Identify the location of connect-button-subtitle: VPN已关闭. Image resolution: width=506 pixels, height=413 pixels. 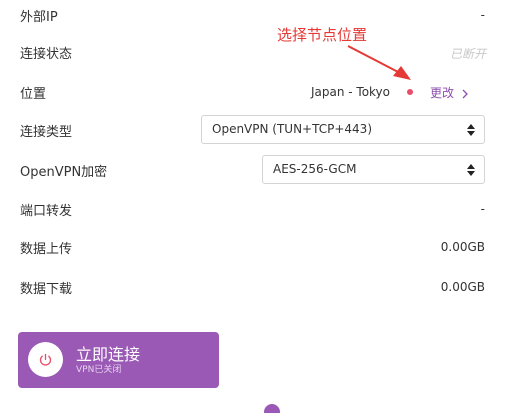
(99, 370).